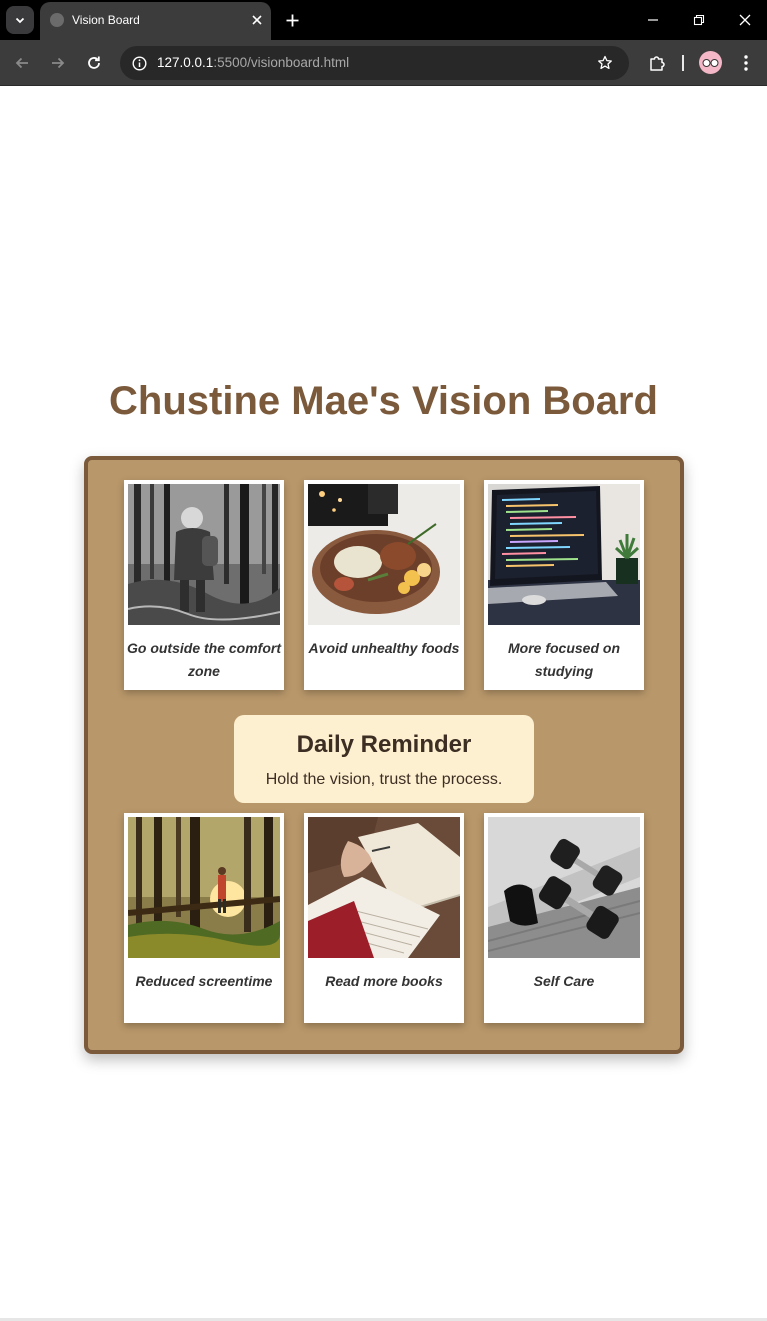 The height and width of the screenshot is (1321, 767). Describe the element at coordinates (384, 779) in the screenshot. I see `reminder-text: Hold the vision, trust the process.` at that location.